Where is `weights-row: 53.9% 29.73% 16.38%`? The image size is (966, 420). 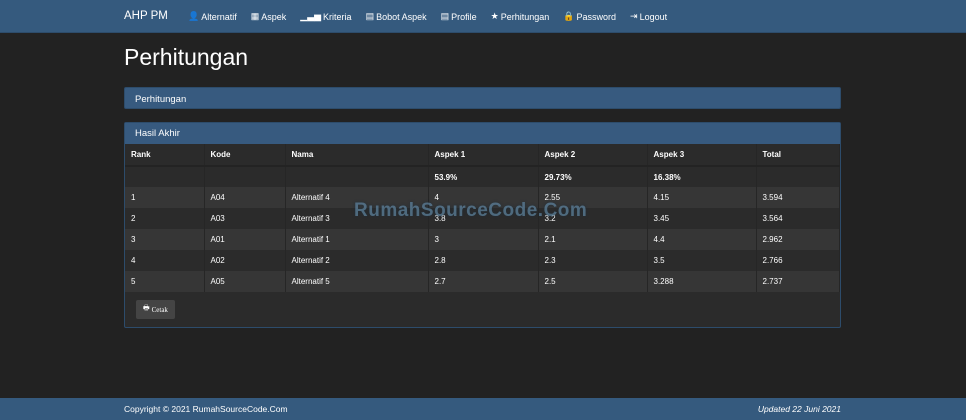 weights-row: 53.9% 29.73% 16.38% is located at coordinates (482, 176).